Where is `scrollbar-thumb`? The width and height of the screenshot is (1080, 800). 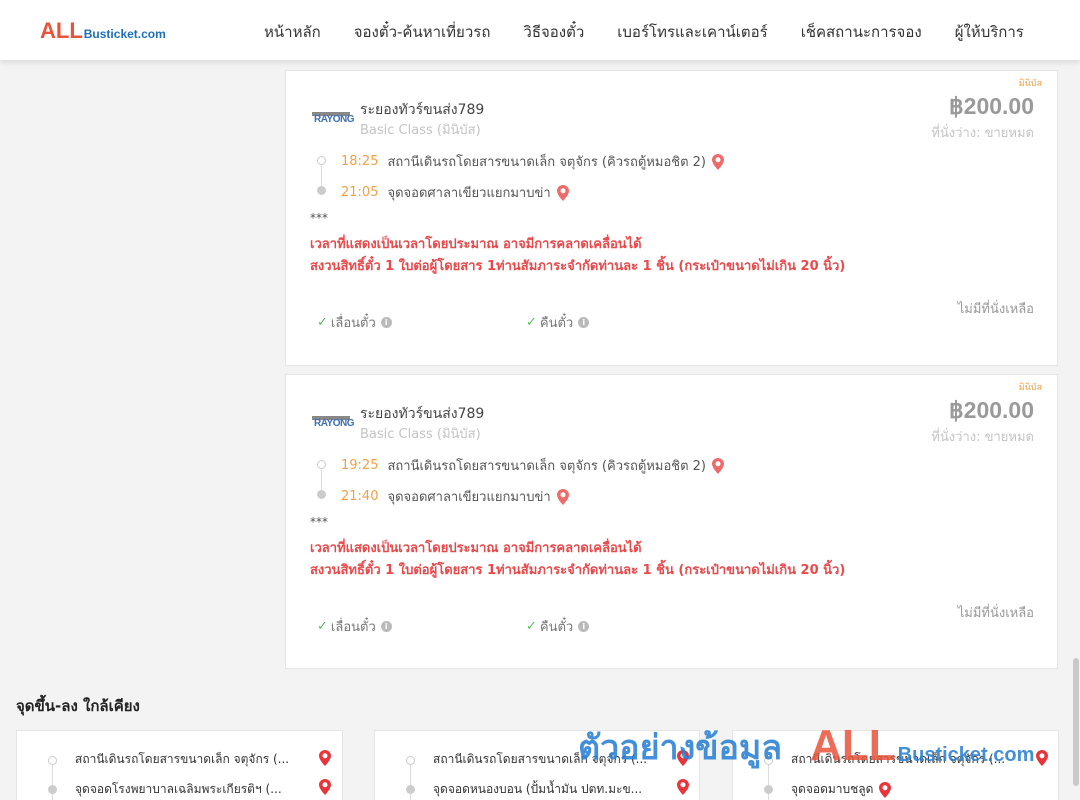
scrollbar-thumb is located at coordinates (1076, 722).